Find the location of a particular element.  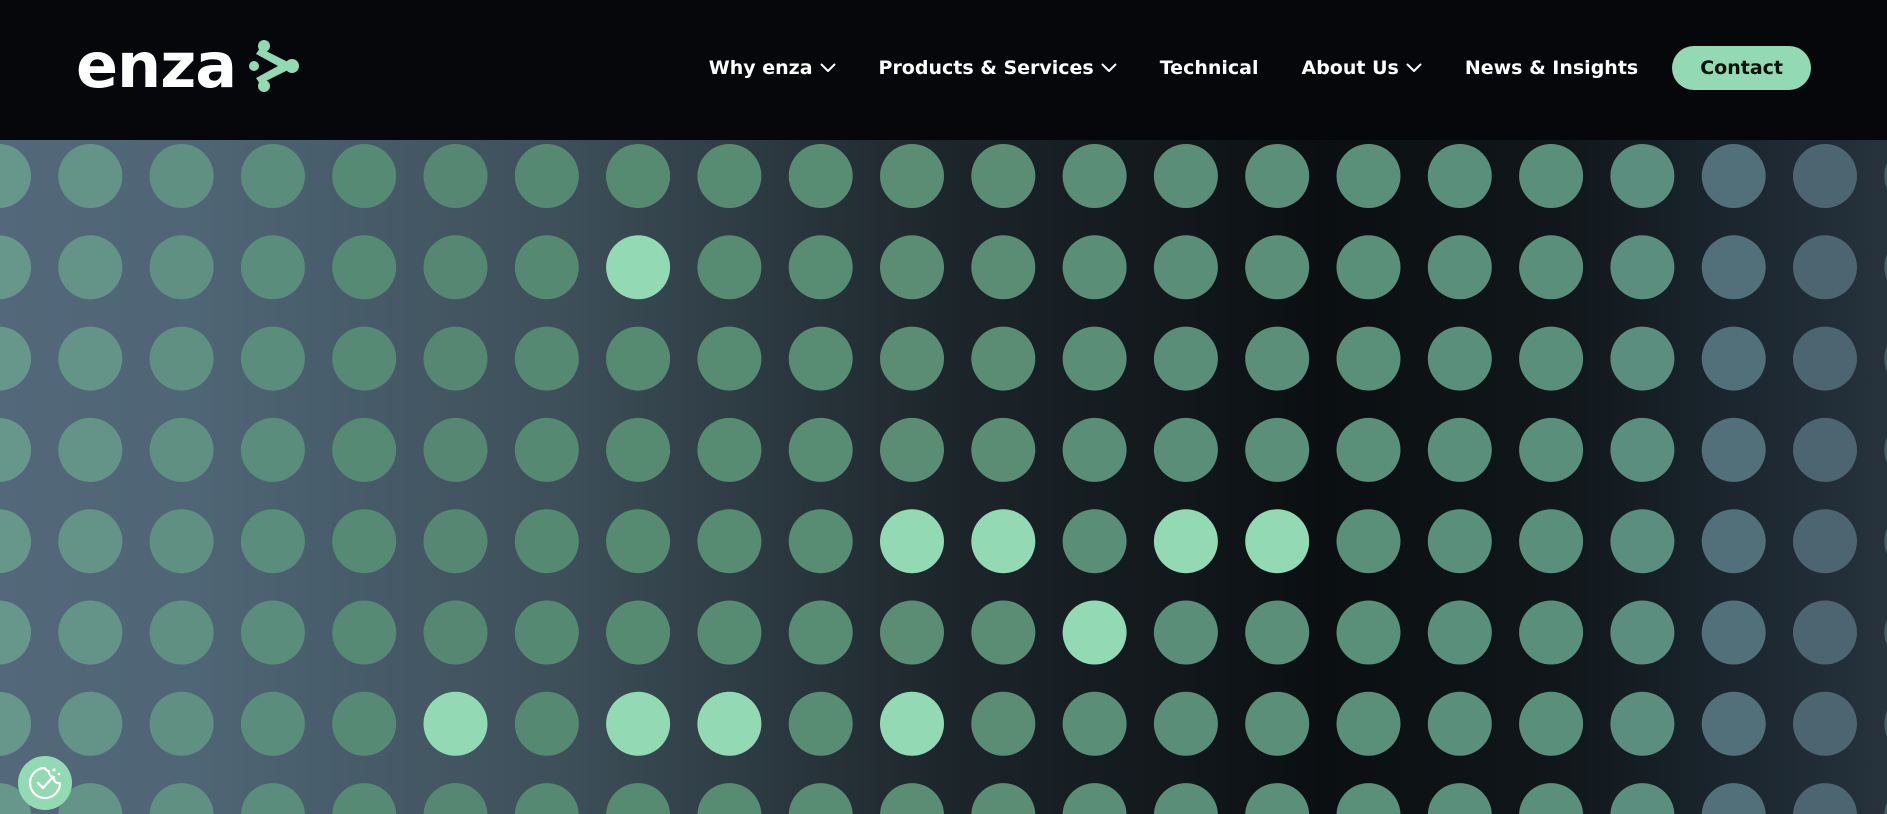

brand-mark-icon is located at coordinates (274, 66).